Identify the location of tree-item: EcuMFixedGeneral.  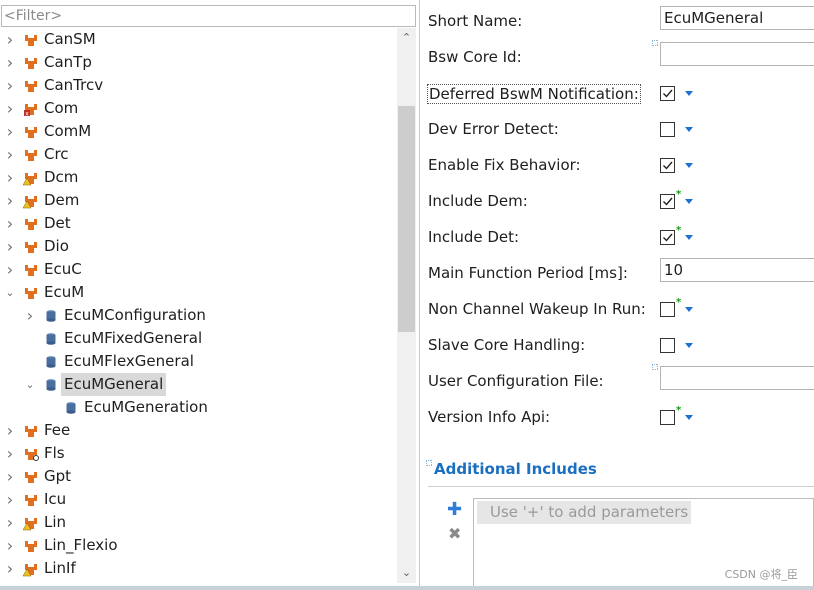
(198, 338).